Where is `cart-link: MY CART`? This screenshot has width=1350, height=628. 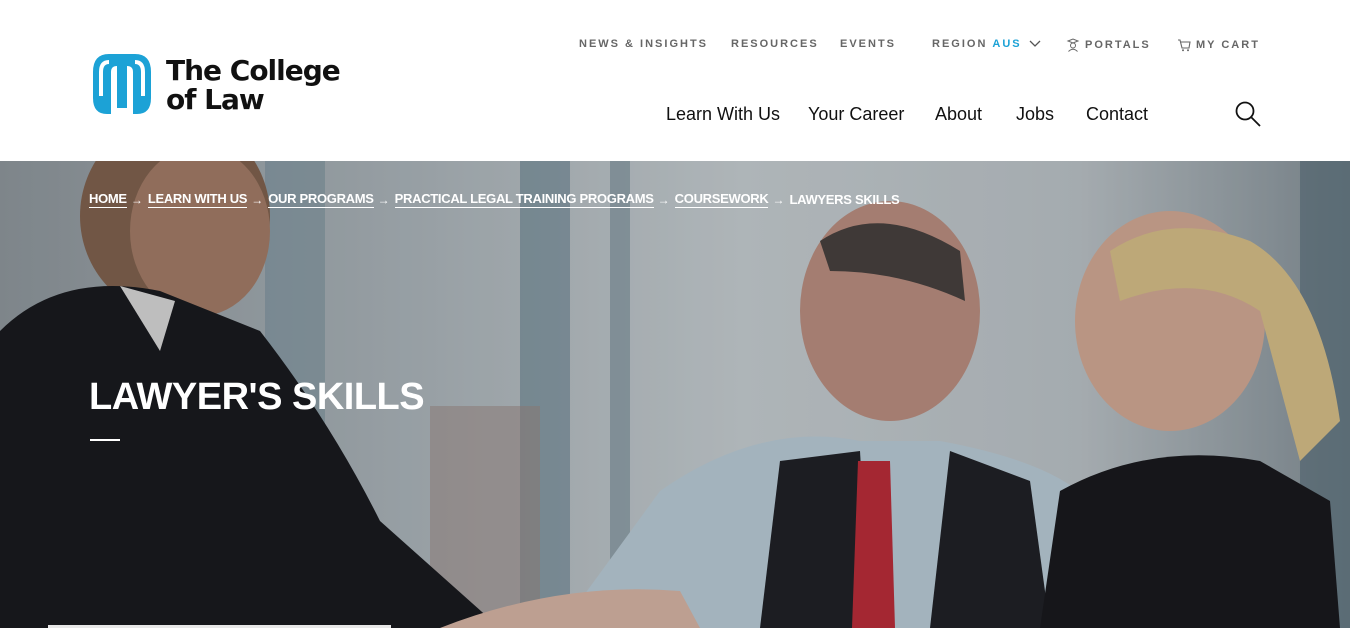 cart-link: MY CART is located at coordinates (1218, 45).